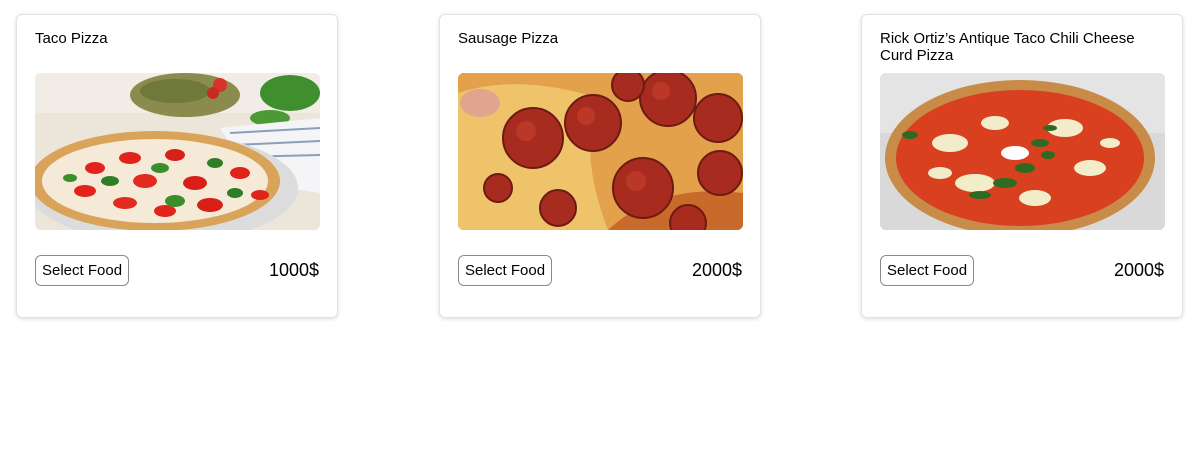 This screenshot has width=1200, height=453. Describe the element at coordinates (293, 270) in the screenshot. I see `food-price: 1000$` at that location.